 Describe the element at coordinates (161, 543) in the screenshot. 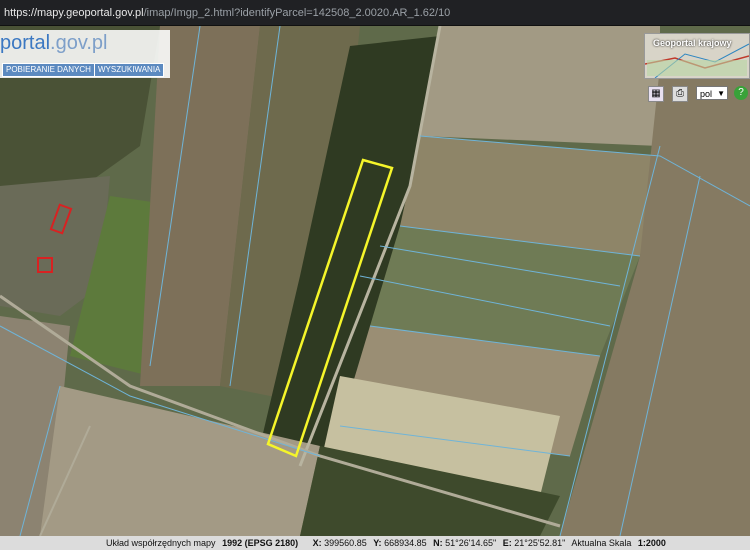

I see `crs-label: Układ współrzędnych mapy` at that location.